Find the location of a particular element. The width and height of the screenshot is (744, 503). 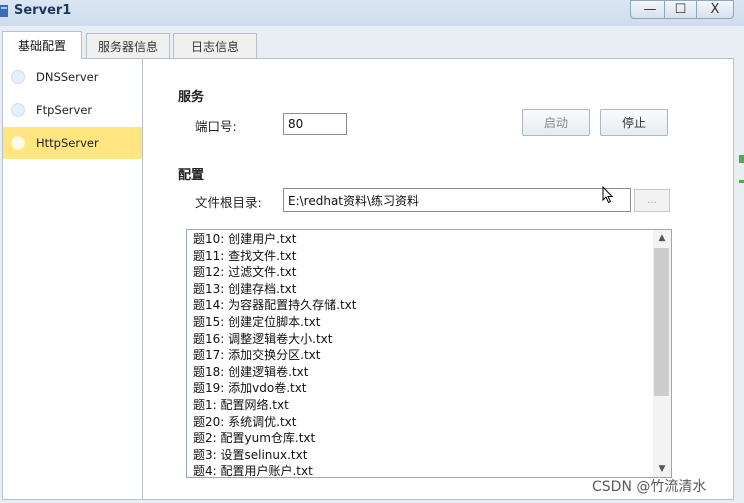

list-item: 题11: 查找文件.txt is located at coordinates (420, 256).